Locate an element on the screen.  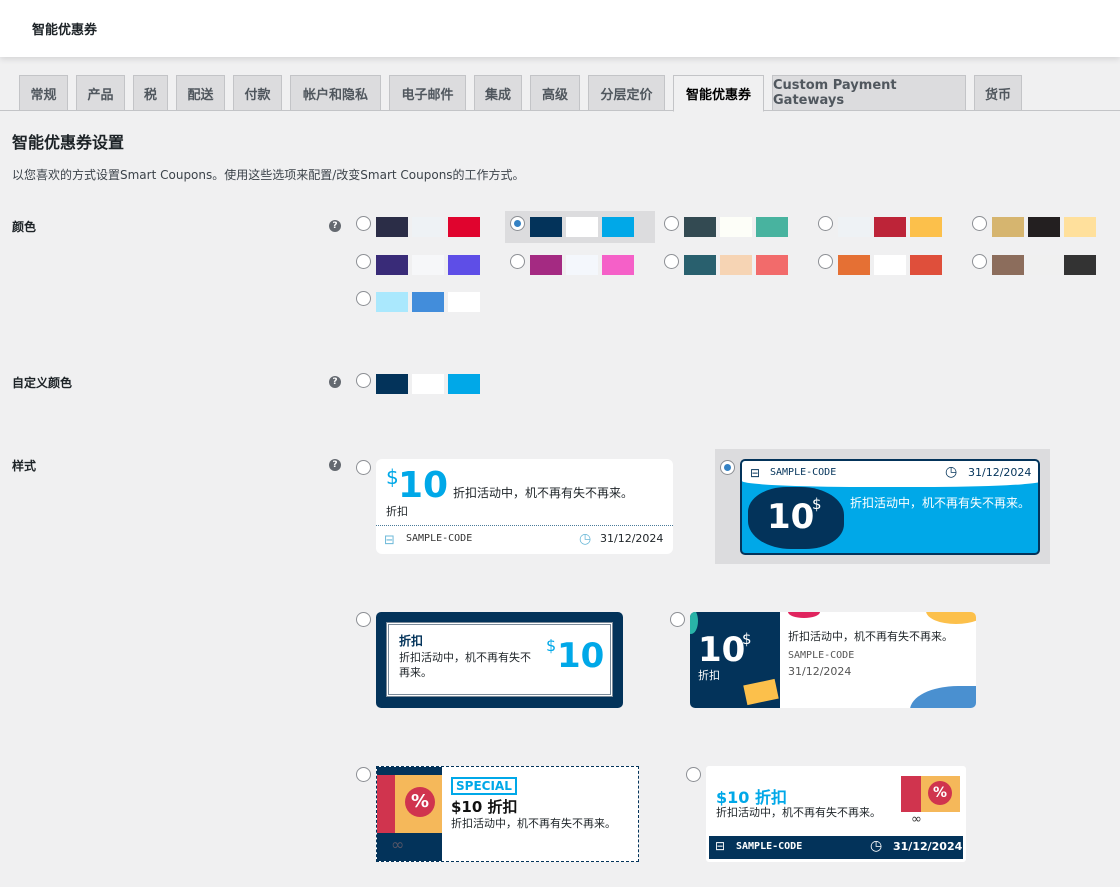
coupon-style-5: % ∞ SPECIAL $10 折扣 折扣活动中，机不再有失不再来。 is located at coordinates (507, 814).